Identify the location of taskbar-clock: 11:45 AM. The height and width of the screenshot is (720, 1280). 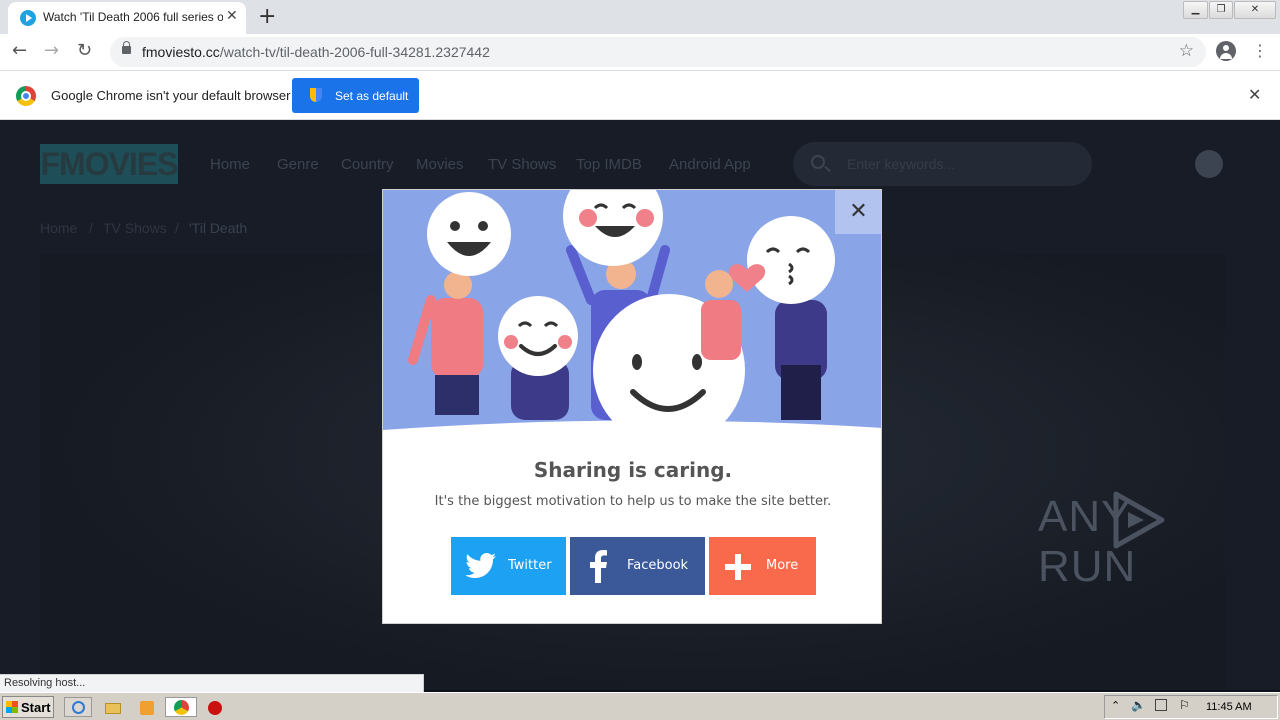
(1229, 707).